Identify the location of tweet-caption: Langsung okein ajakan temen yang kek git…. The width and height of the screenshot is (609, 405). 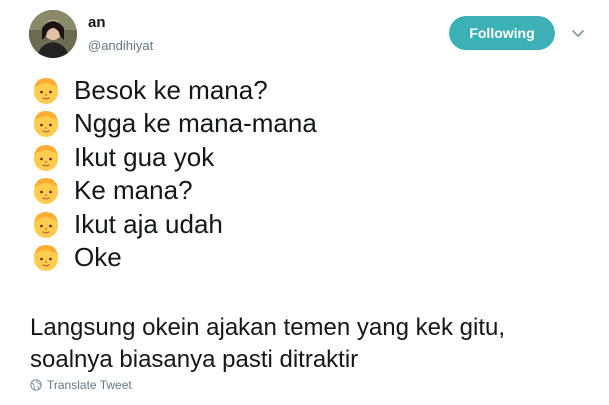
(267, 344).